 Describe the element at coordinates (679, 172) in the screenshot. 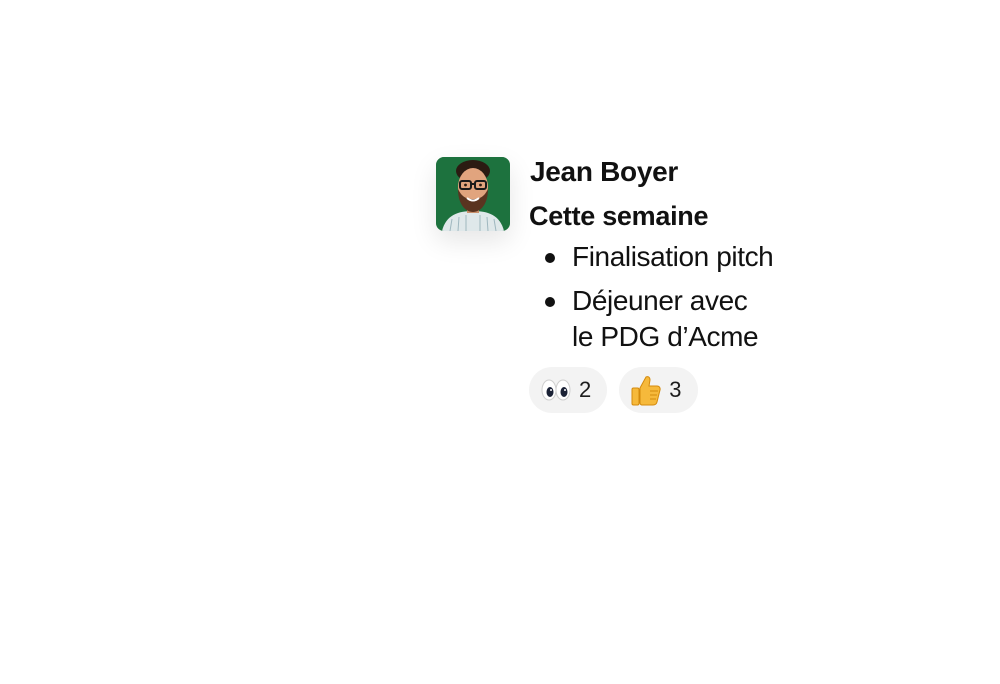

I see `author-name: Jean Boyer` at that location.